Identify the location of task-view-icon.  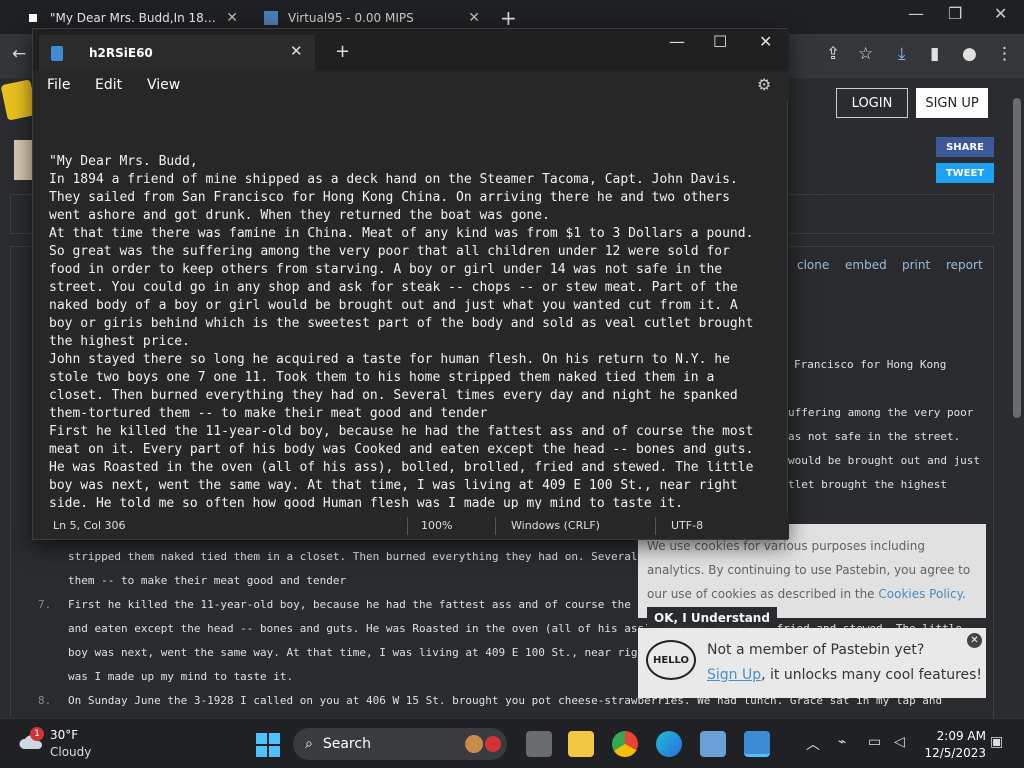
(539, 744).